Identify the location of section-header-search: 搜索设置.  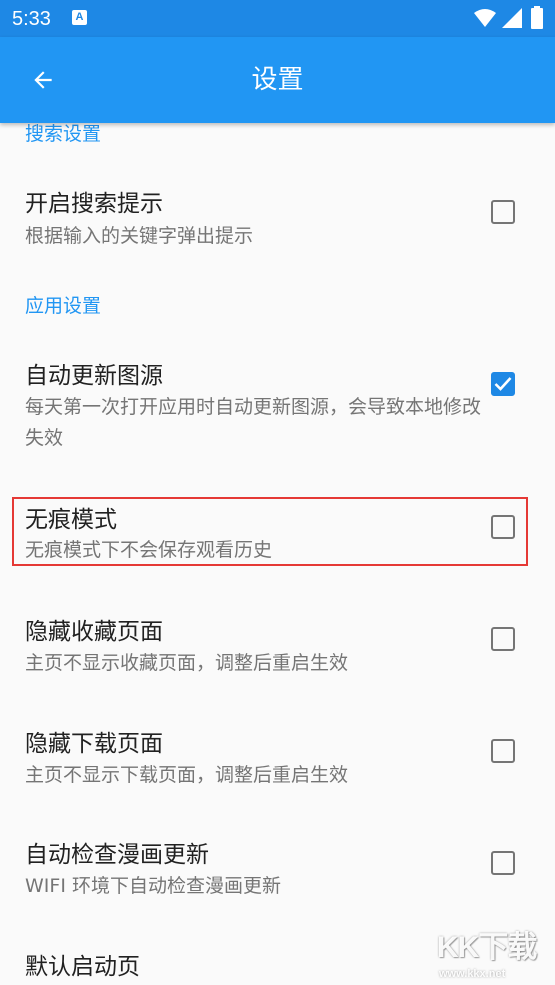
(63, 134).